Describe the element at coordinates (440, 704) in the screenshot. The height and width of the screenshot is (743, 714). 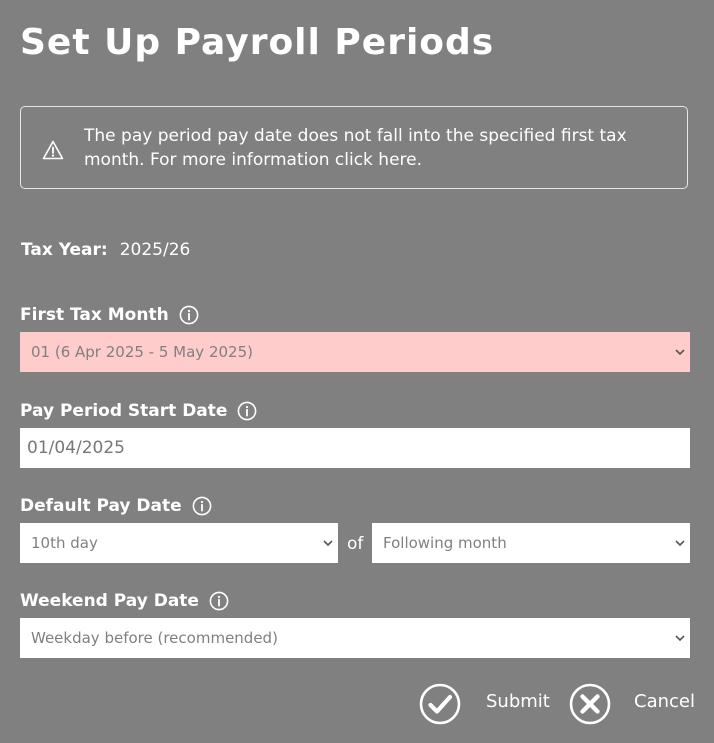
I see `check-circle-icon` at that location.